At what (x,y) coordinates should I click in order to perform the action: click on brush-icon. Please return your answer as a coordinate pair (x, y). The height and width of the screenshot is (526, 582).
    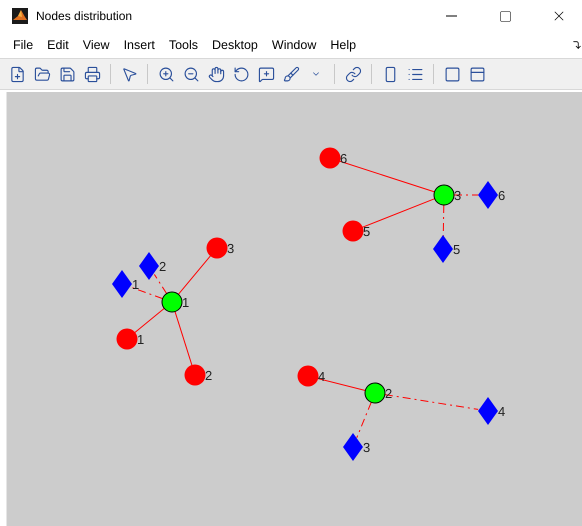
    Looking at the image, I should click on (291, 74).